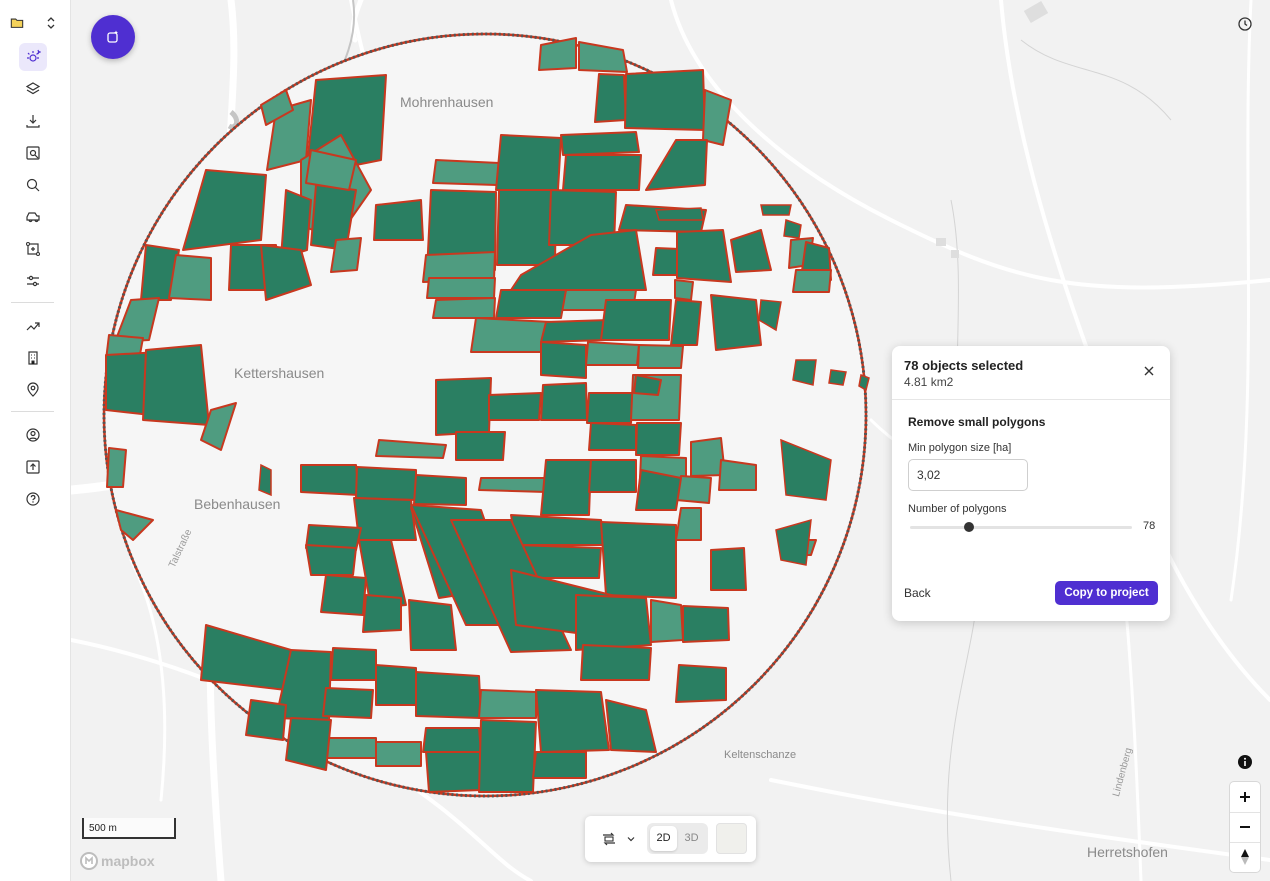 This screenshot has height=881, width=1270. I want to click on sidebar-item-buildings, so click(33, 358).